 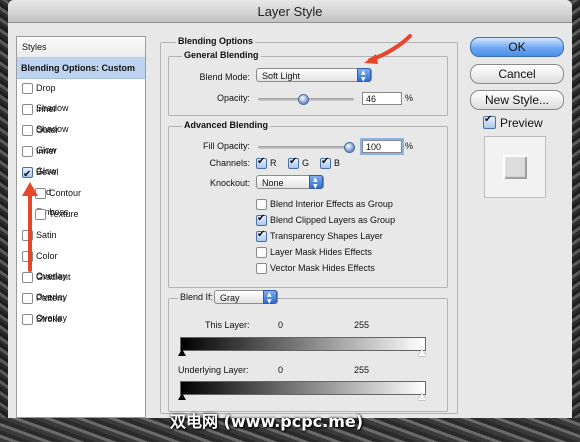 What do you see at coordinates (326, 236) in the screenshot?
I see `transparency-shapes-label: Transparency Shapes Layer` at bounding box center [326, 236].